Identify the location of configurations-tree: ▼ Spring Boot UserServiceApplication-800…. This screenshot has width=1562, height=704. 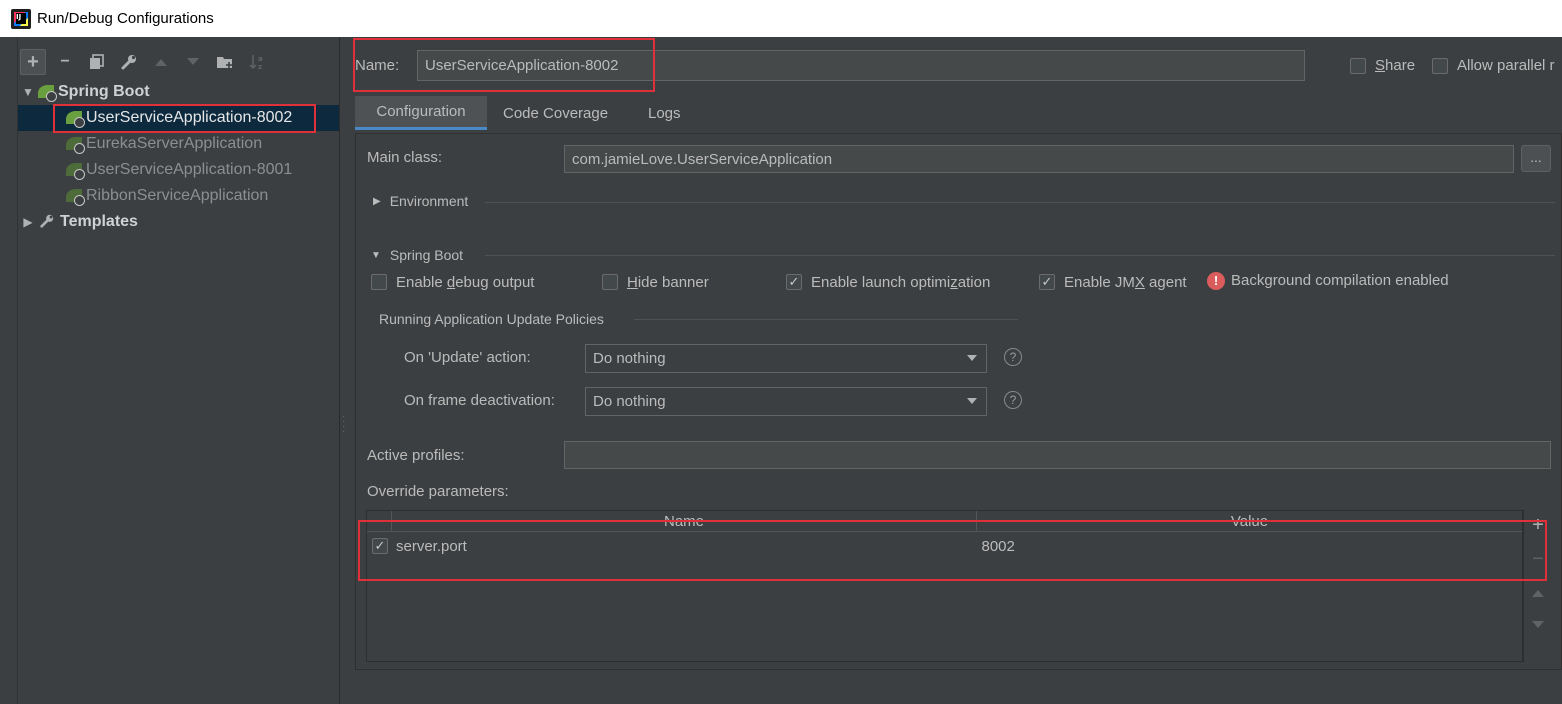
(178, 157).